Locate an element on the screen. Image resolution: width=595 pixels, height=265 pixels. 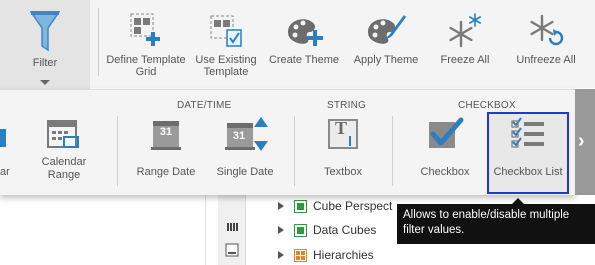
partial-filter-button: ar is located at coordinates (7, 147).